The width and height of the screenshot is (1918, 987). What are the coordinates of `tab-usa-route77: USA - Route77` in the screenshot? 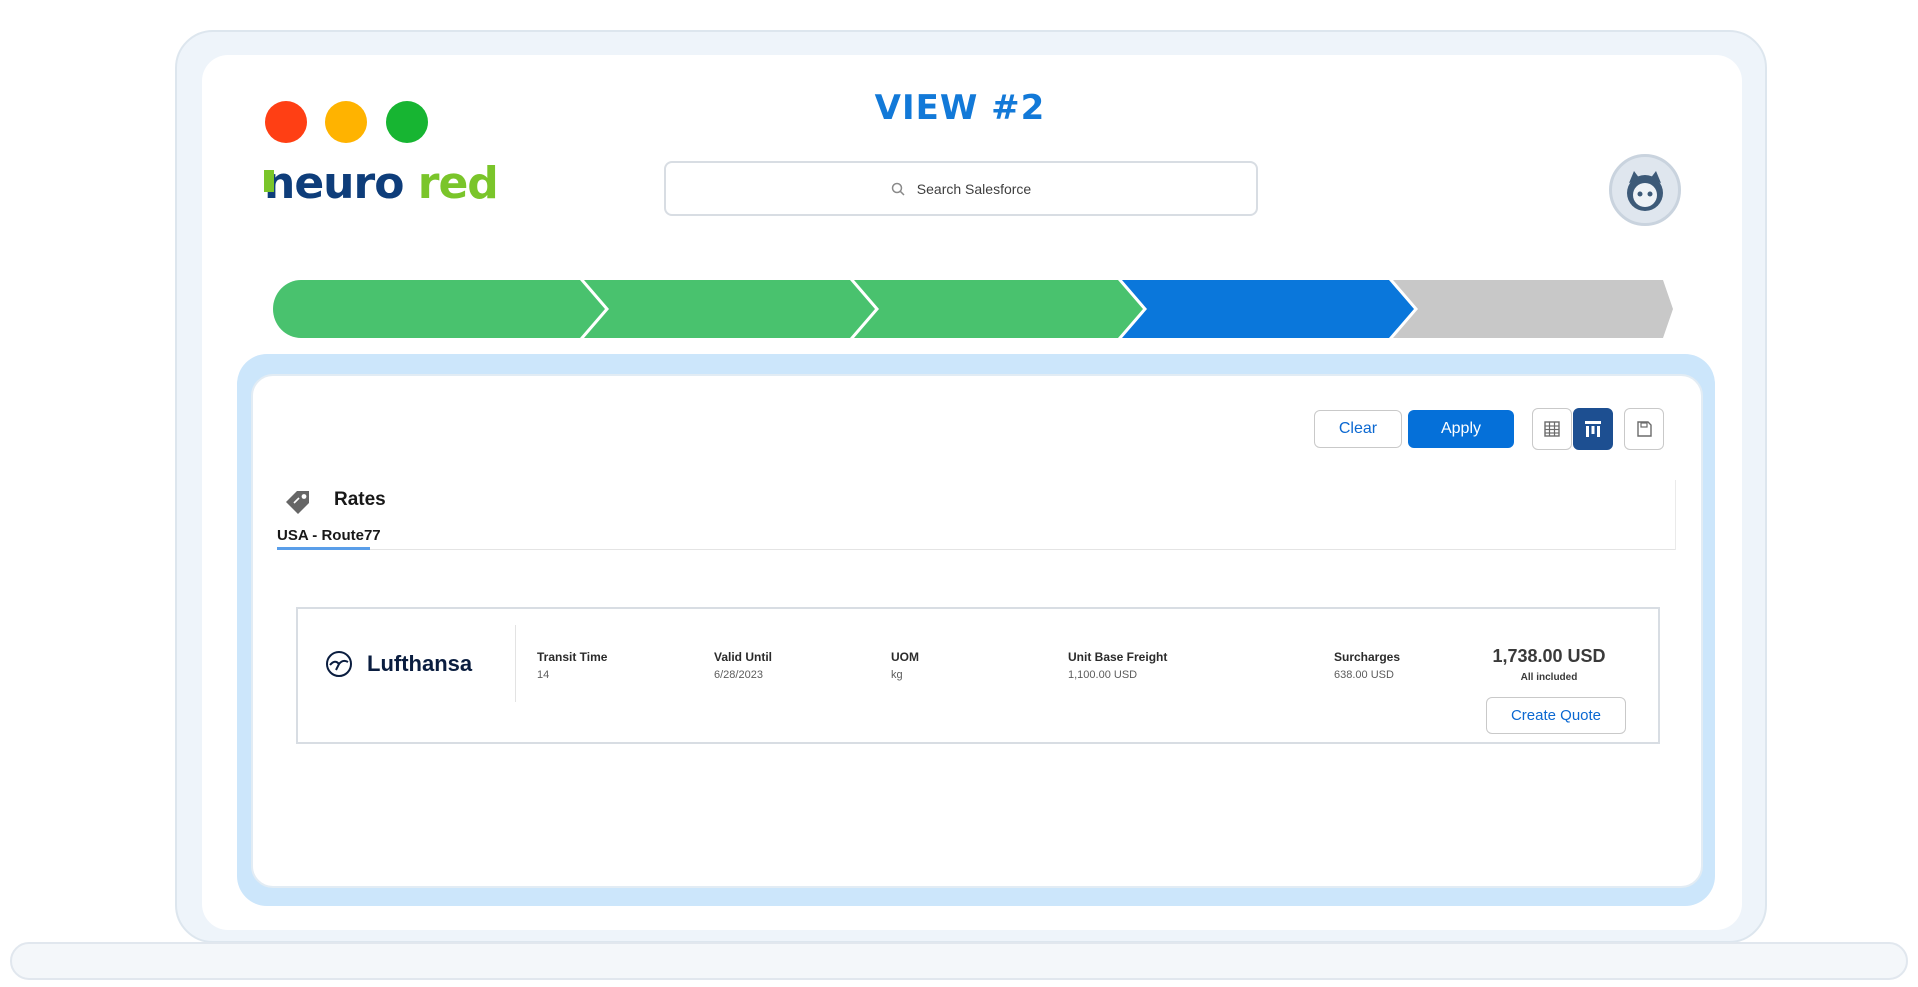 It's located at (329, 535).